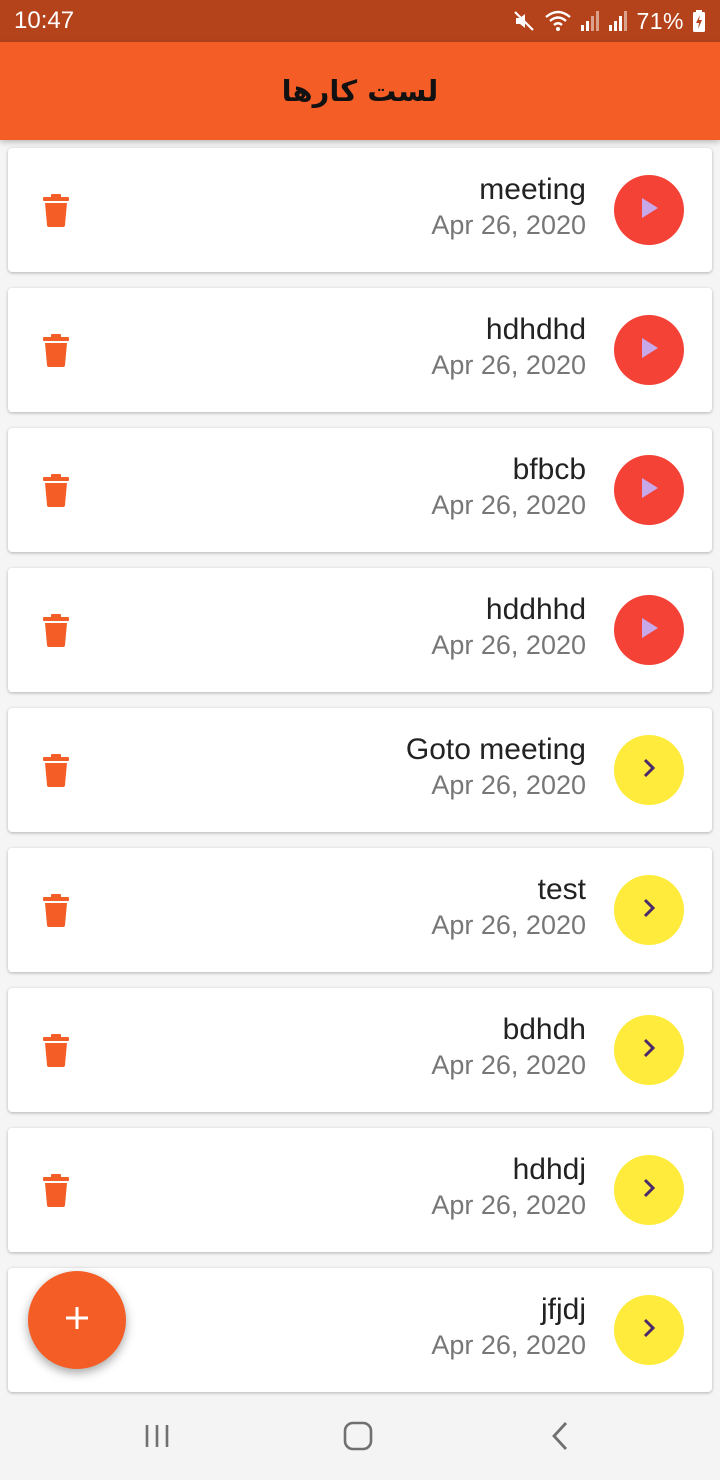 This screenshot has width=720, height=1480. I want to click on task-text: hddhhd Apr 26, 2020, so click(508, 627).